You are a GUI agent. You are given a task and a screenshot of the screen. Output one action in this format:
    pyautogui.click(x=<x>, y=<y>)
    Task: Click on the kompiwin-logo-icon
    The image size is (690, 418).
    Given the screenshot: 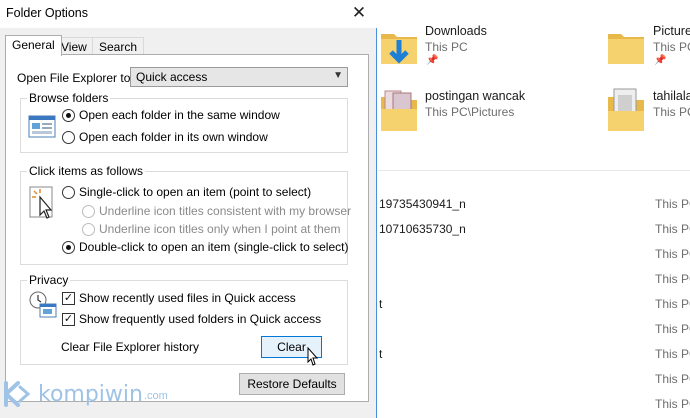 What is the action you would take?
    pyautogui.click(x=17, y=394)
    